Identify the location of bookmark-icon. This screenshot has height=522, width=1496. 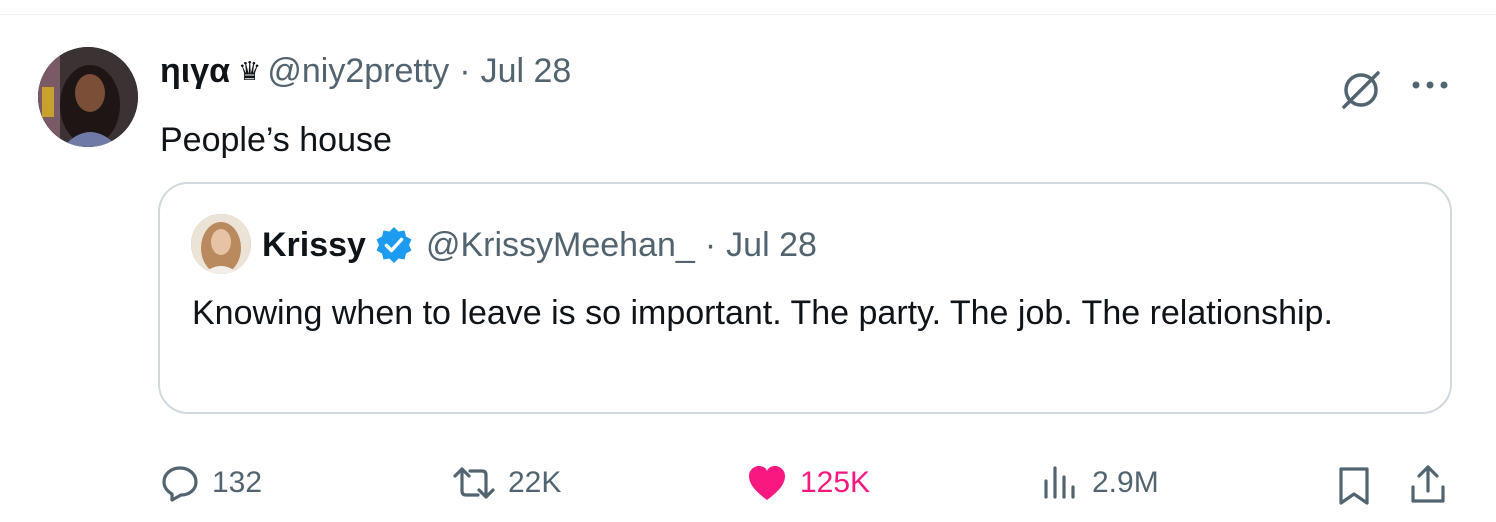
(1354, 486).